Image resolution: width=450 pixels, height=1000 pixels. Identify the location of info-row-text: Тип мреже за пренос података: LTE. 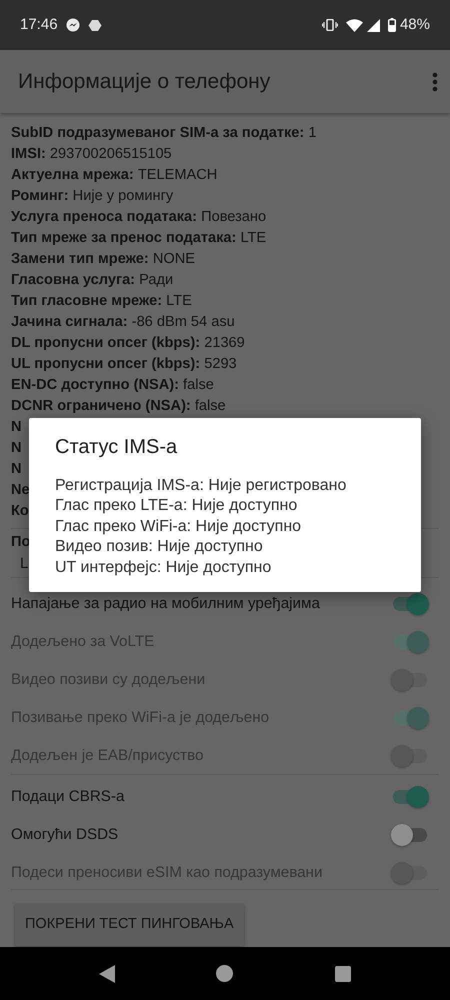
(138, 238).